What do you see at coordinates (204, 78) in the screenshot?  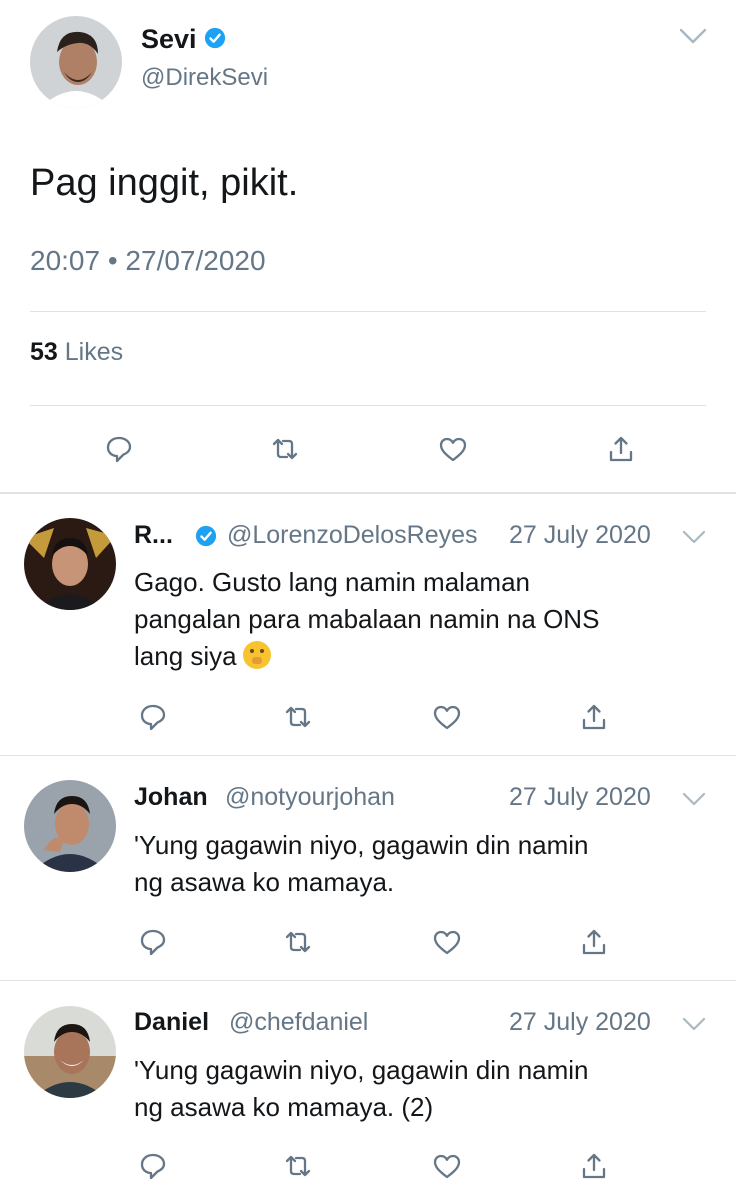 I see `tweet-author-handle: @DirekSevi` at bounding box center [204, 78].